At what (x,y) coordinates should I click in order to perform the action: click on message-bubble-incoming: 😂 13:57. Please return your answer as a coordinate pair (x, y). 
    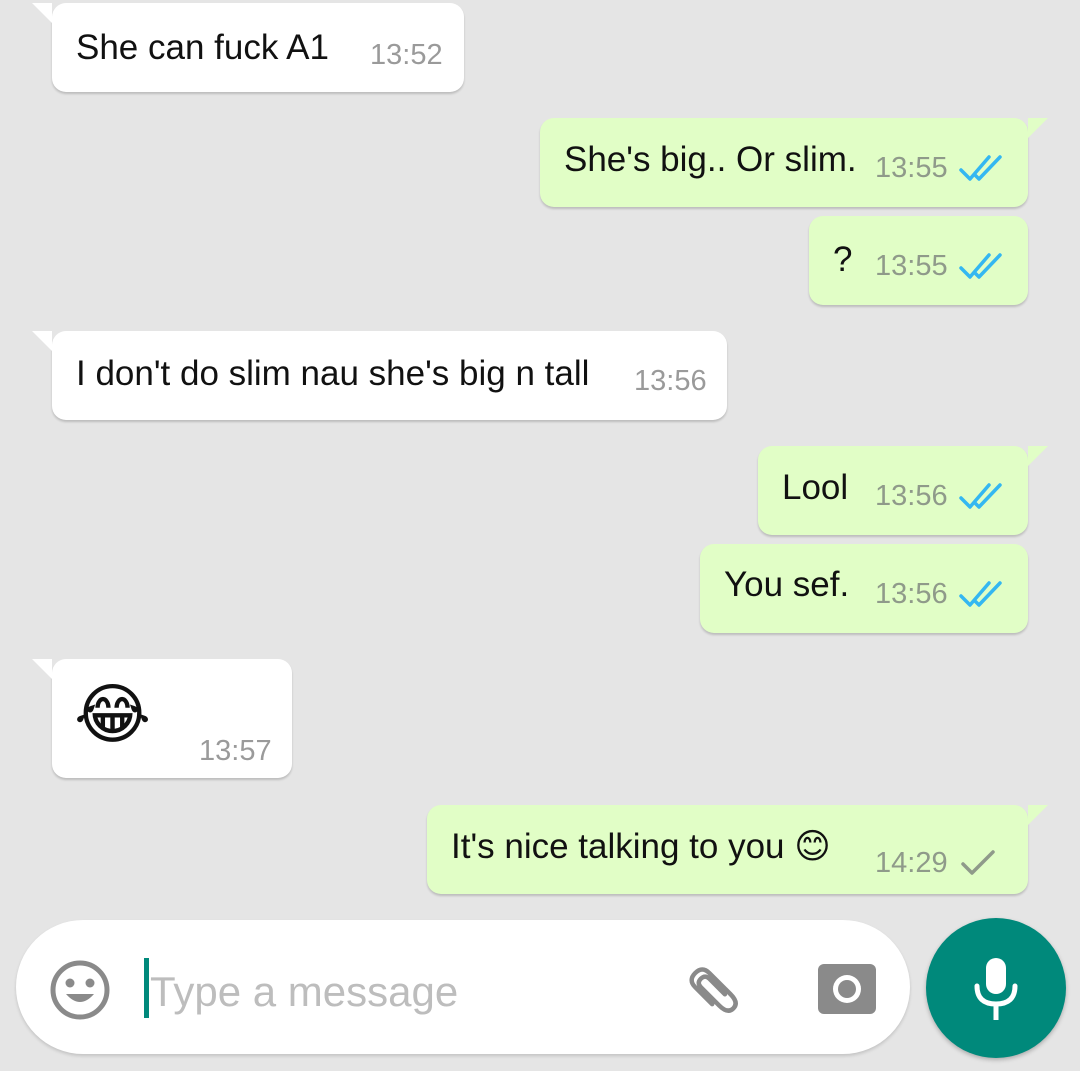
    Looking at the image, I should click on (162, 718).